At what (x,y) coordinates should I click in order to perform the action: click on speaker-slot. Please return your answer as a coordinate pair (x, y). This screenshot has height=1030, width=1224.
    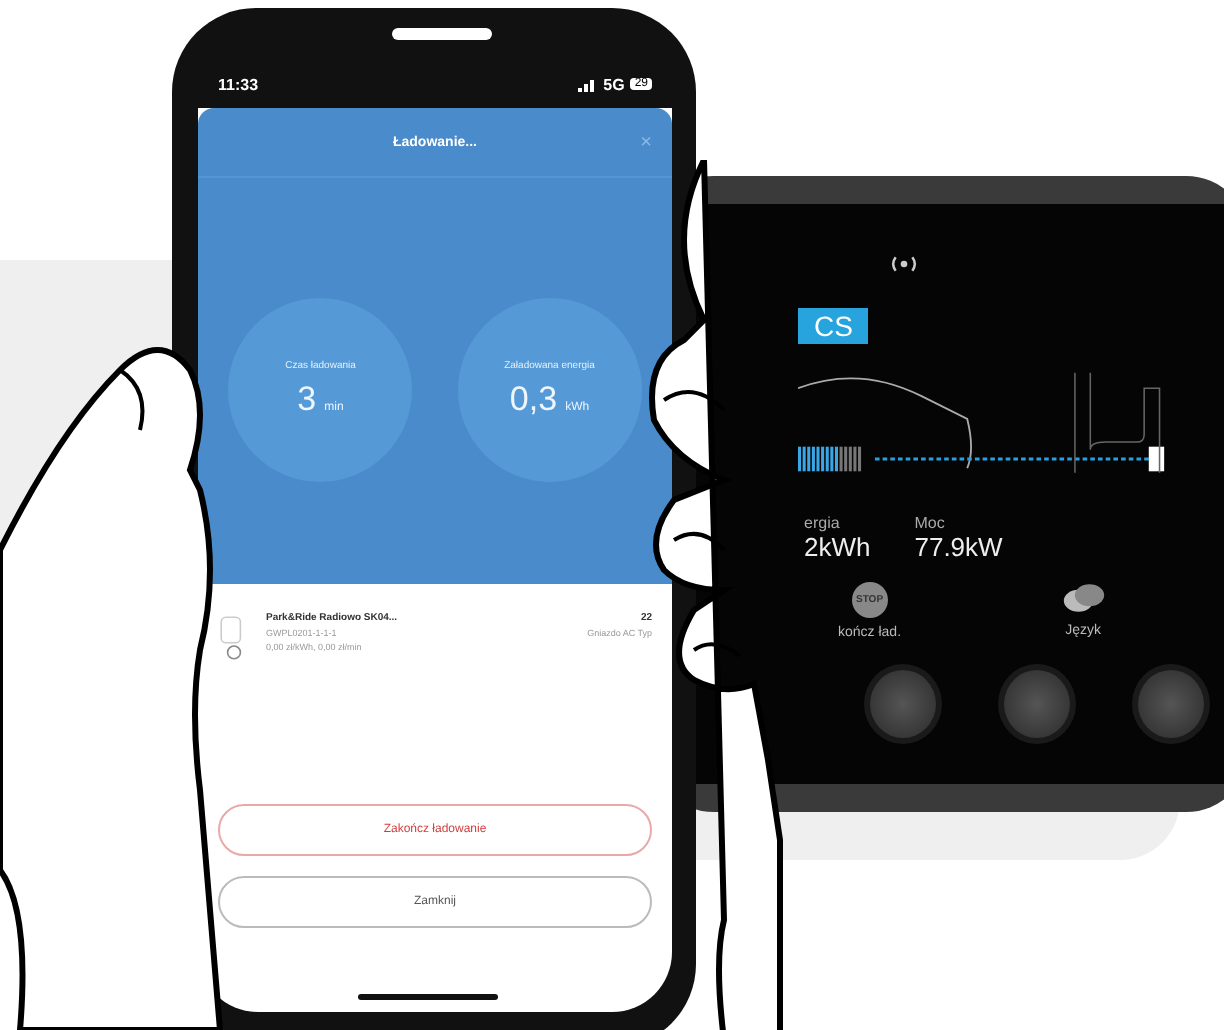
    Looking at the image, I should click on (442, 34).